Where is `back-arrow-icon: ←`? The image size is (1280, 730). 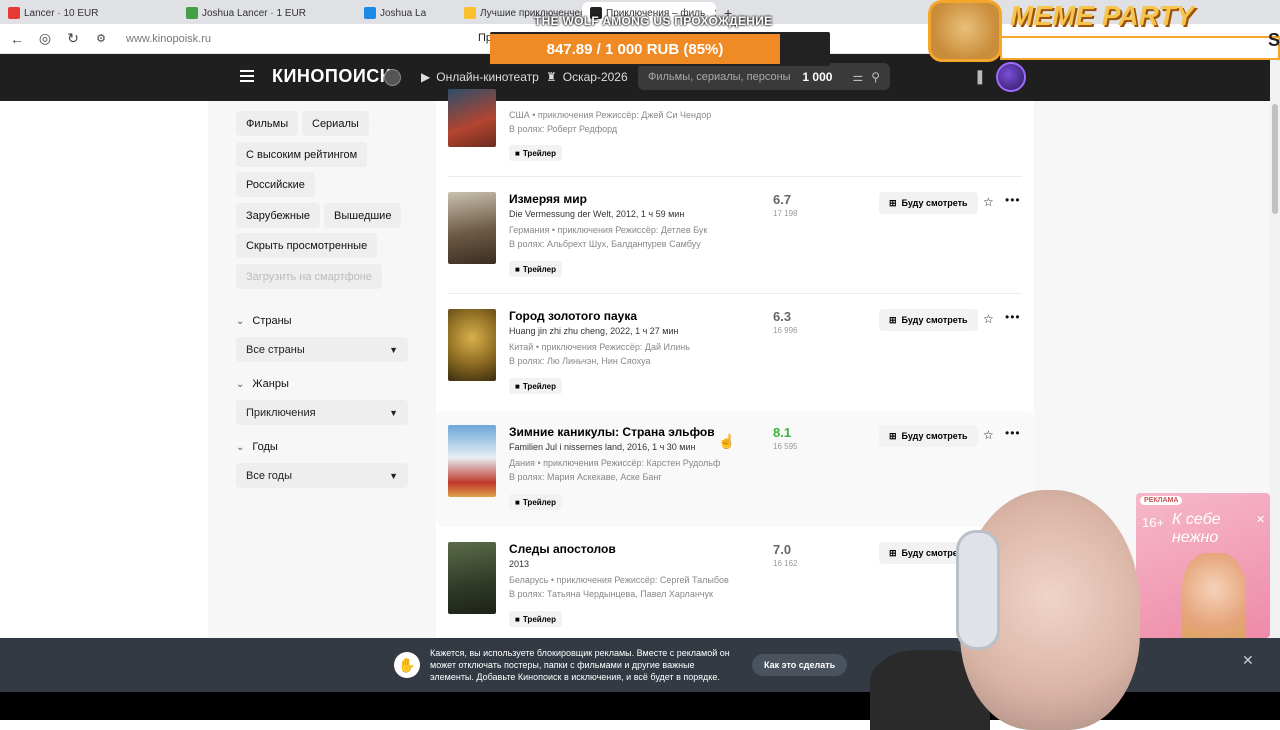 back-arrow-icon: ← is located at coordinates (17, 39).